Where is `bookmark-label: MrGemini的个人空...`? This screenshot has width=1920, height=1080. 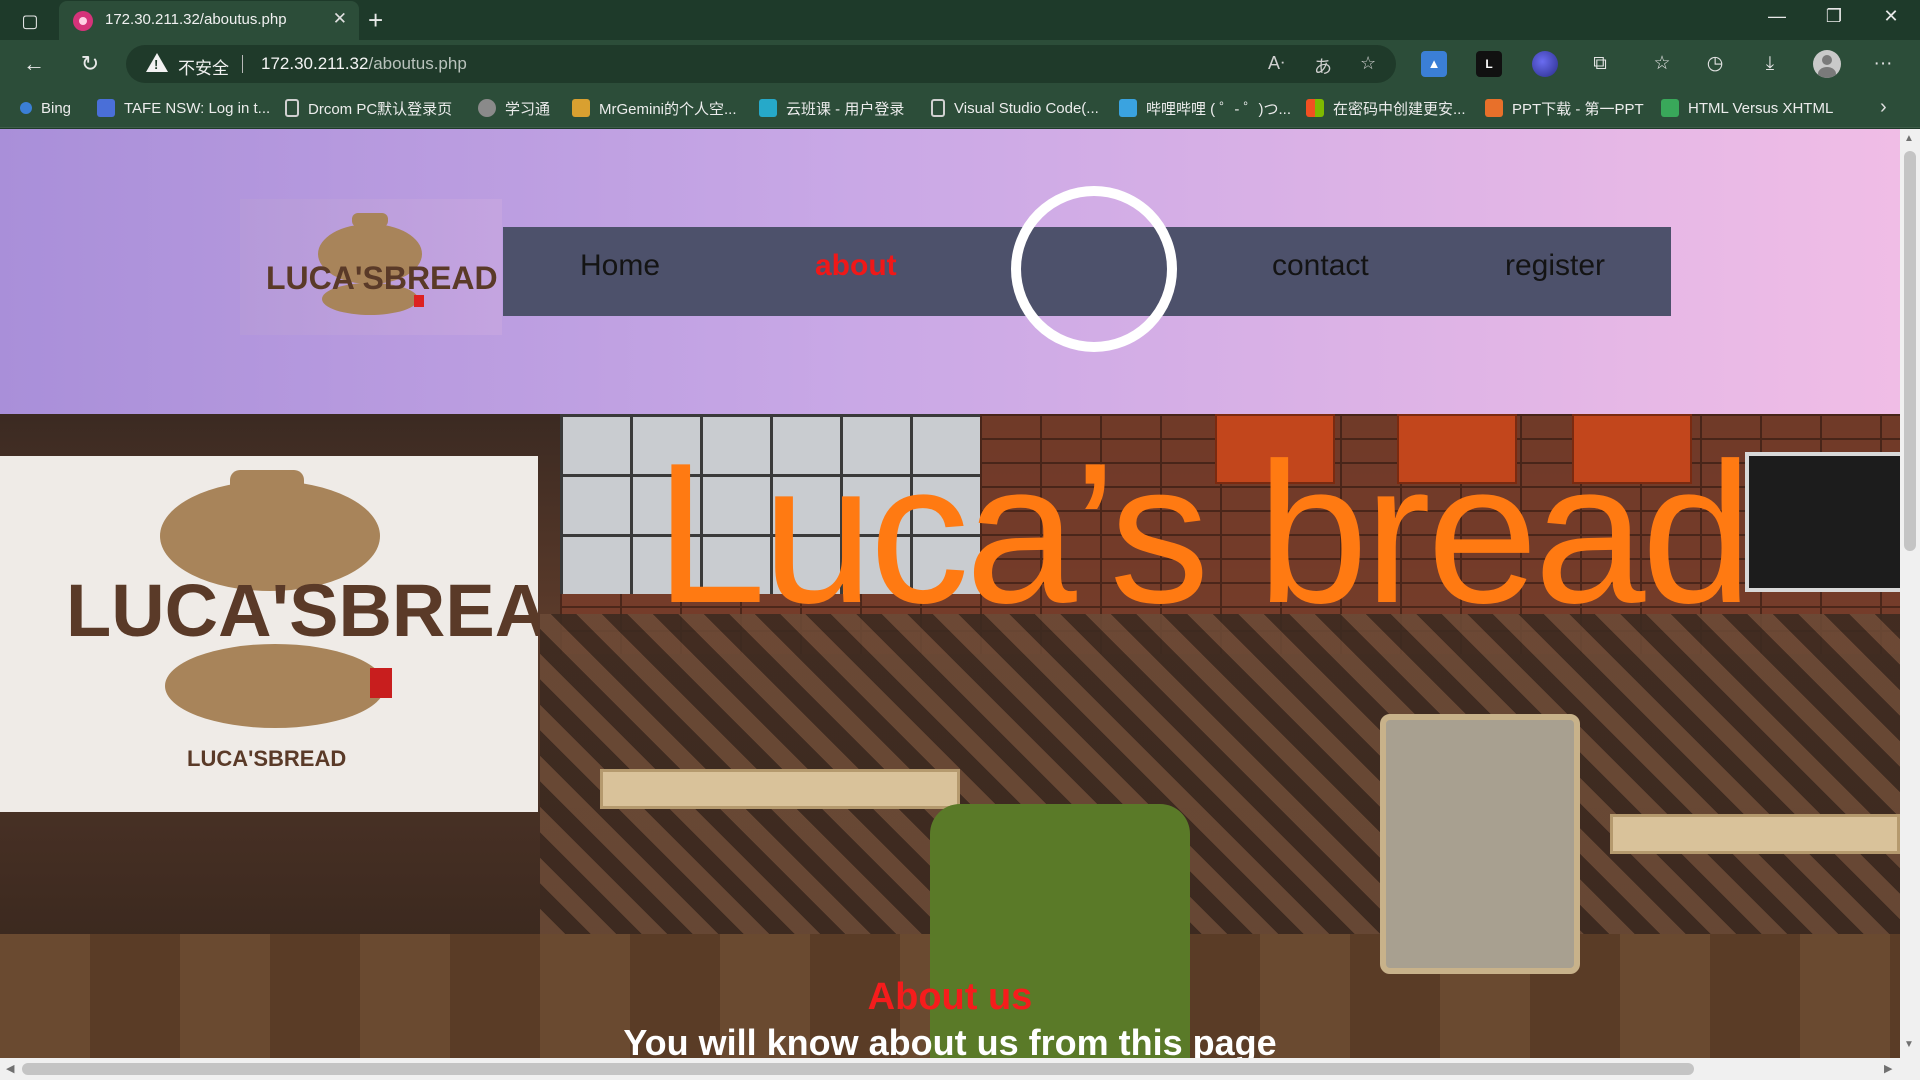 bookmark-label: MrGemini的个人空... is located at coordinates (668, 109).